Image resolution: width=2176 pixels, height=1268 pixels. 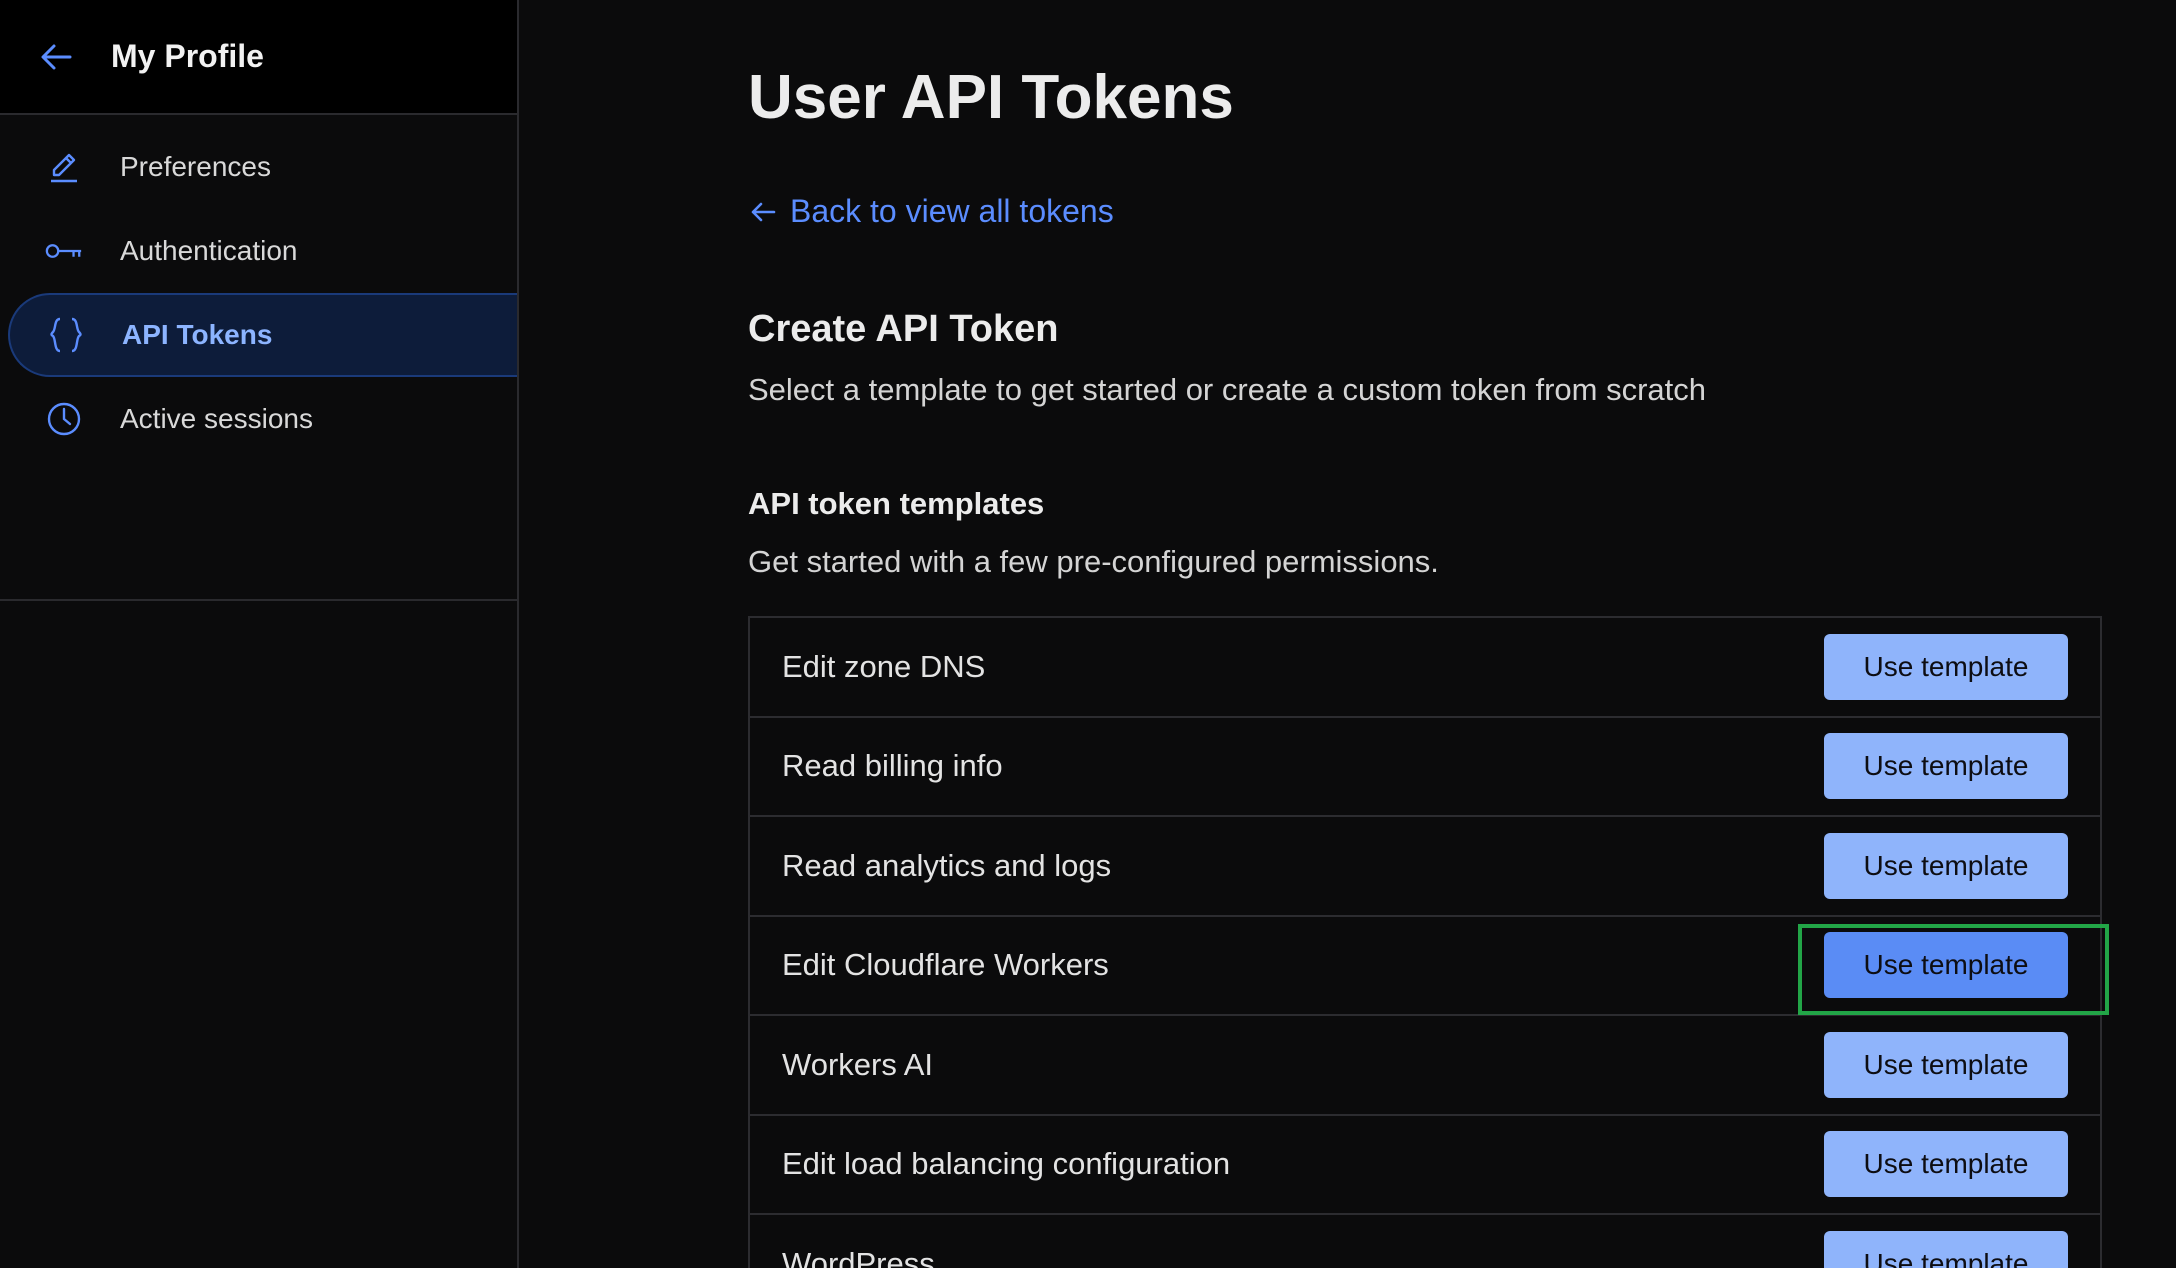 I want to click on back-to-tokens-link: Back to view all tokens, so click(x=931, y=211).